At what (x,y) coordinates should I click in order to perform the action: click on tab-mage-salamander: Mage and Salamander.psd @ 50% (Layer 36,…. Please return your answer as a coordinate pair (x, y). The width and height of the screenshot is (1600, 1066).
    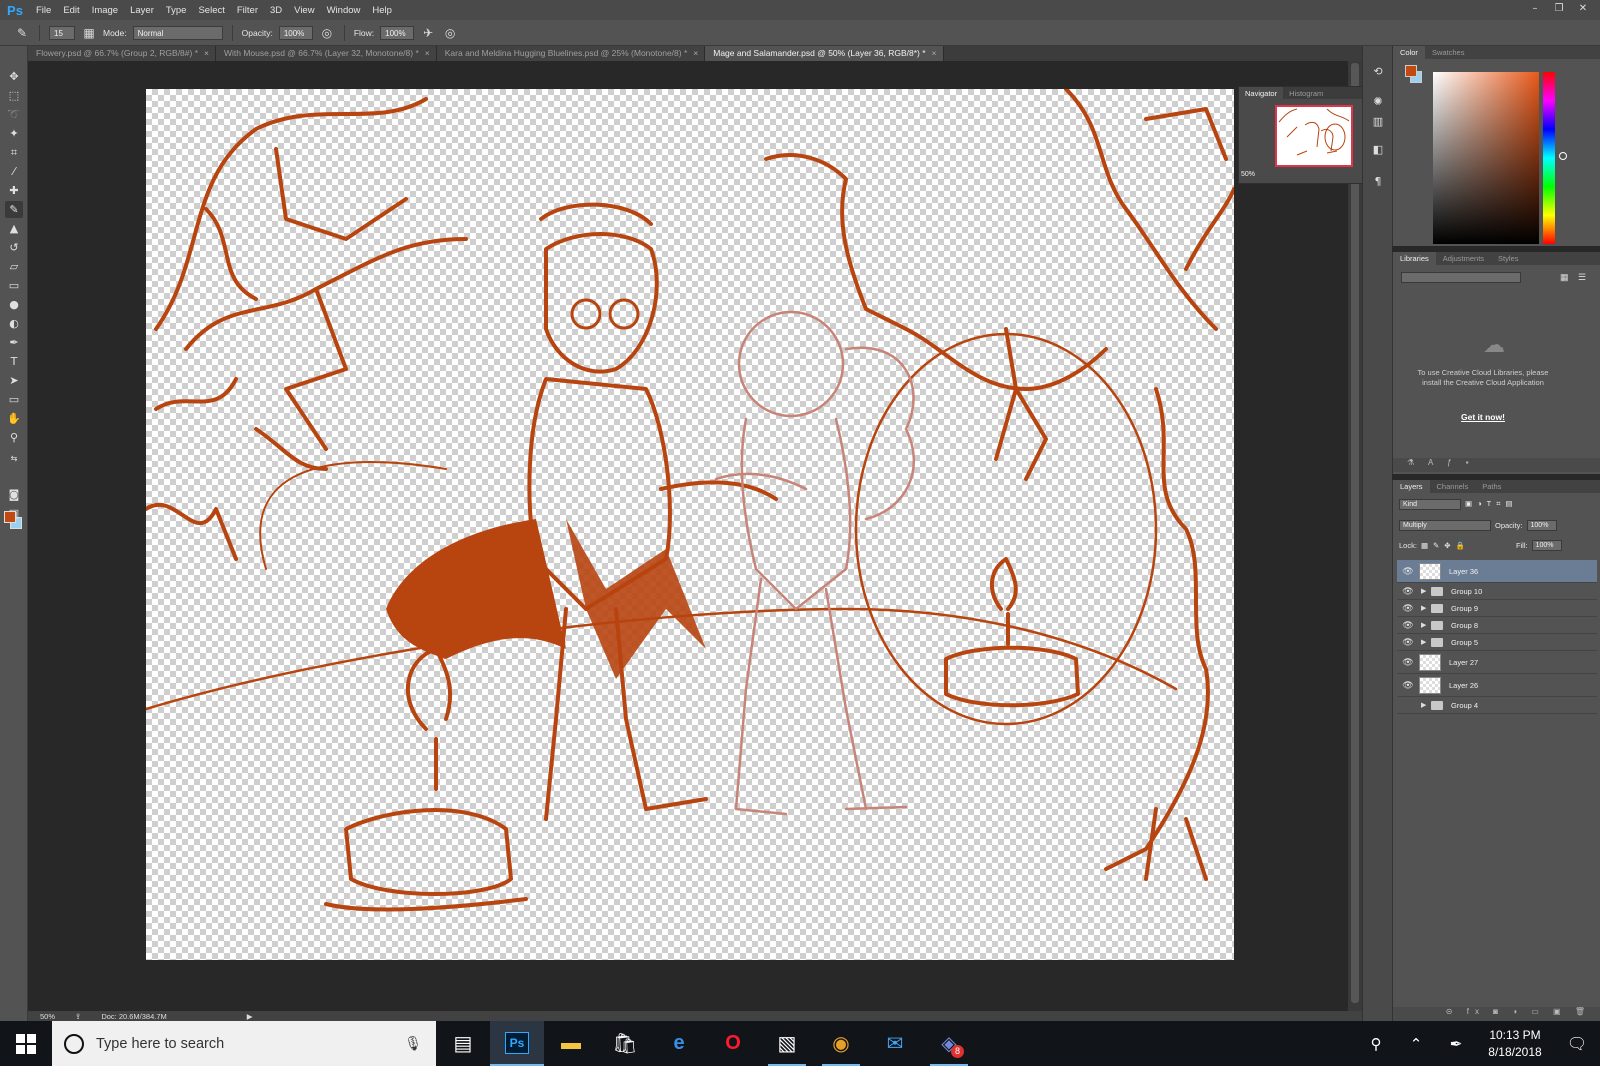
    Looking at the image, I should click on (824, 53).